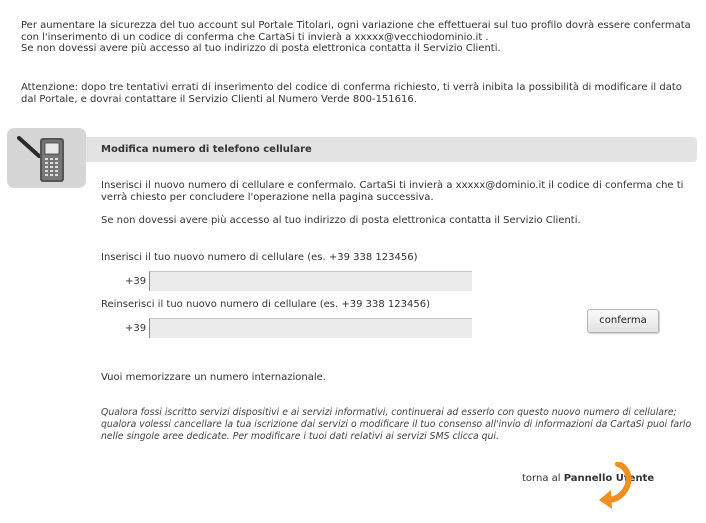 The image size is (706, 523). Describe the element at coordinates (206, 149) in the screenshot. I see `section-title: Modifica numero di telefono cellulare` at that location.